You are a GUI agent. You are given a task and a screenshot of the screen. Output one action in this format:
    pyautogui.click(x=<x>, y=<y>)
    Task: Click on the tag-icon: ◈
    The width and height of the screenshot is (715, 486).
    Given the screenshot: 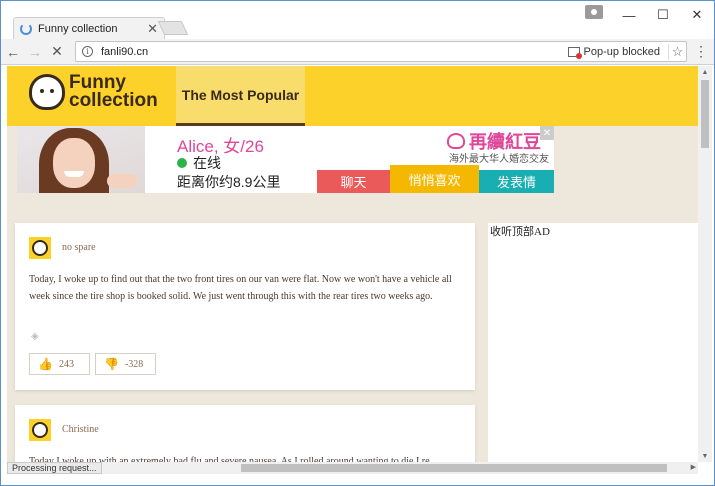 What is the action you would take?
    pyautogui.click(x=35, y=336)
    